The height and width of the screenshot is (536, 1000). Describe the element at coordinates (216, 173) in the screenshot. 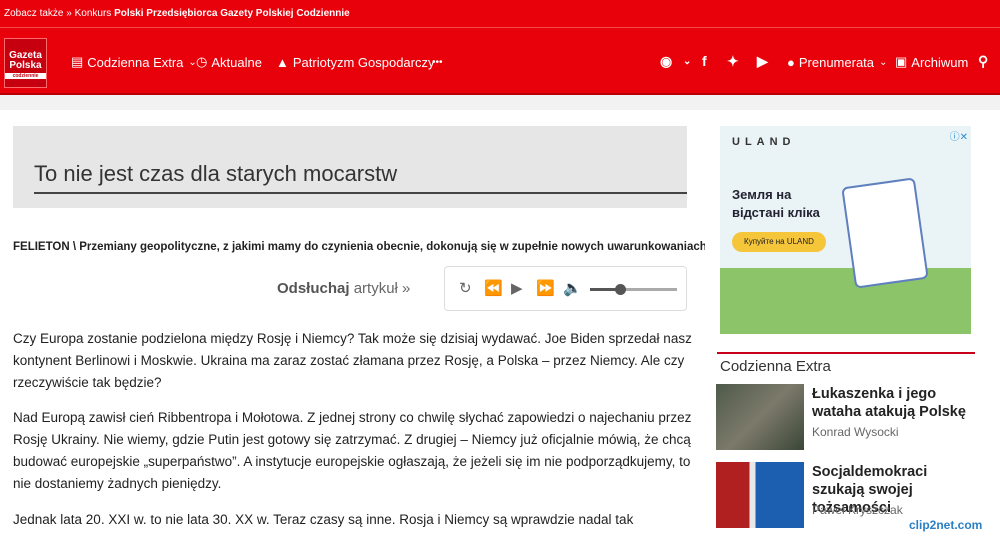

I see `article-title: To nie jest czas dla starych mocarstw` at that location.